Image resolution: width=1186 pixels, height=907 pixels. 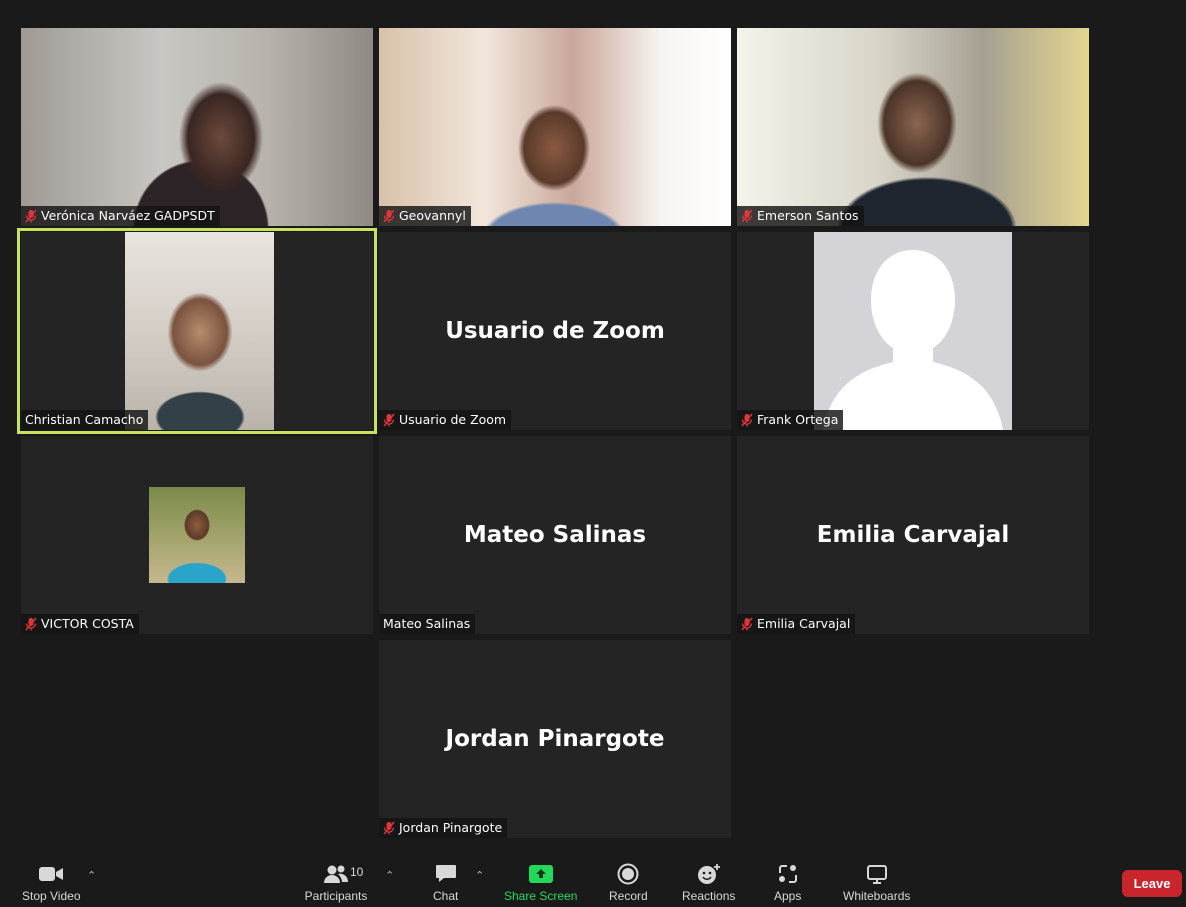 I want to click on participant-display-name: Jordan Pinargote, so click(x=555, y=739).